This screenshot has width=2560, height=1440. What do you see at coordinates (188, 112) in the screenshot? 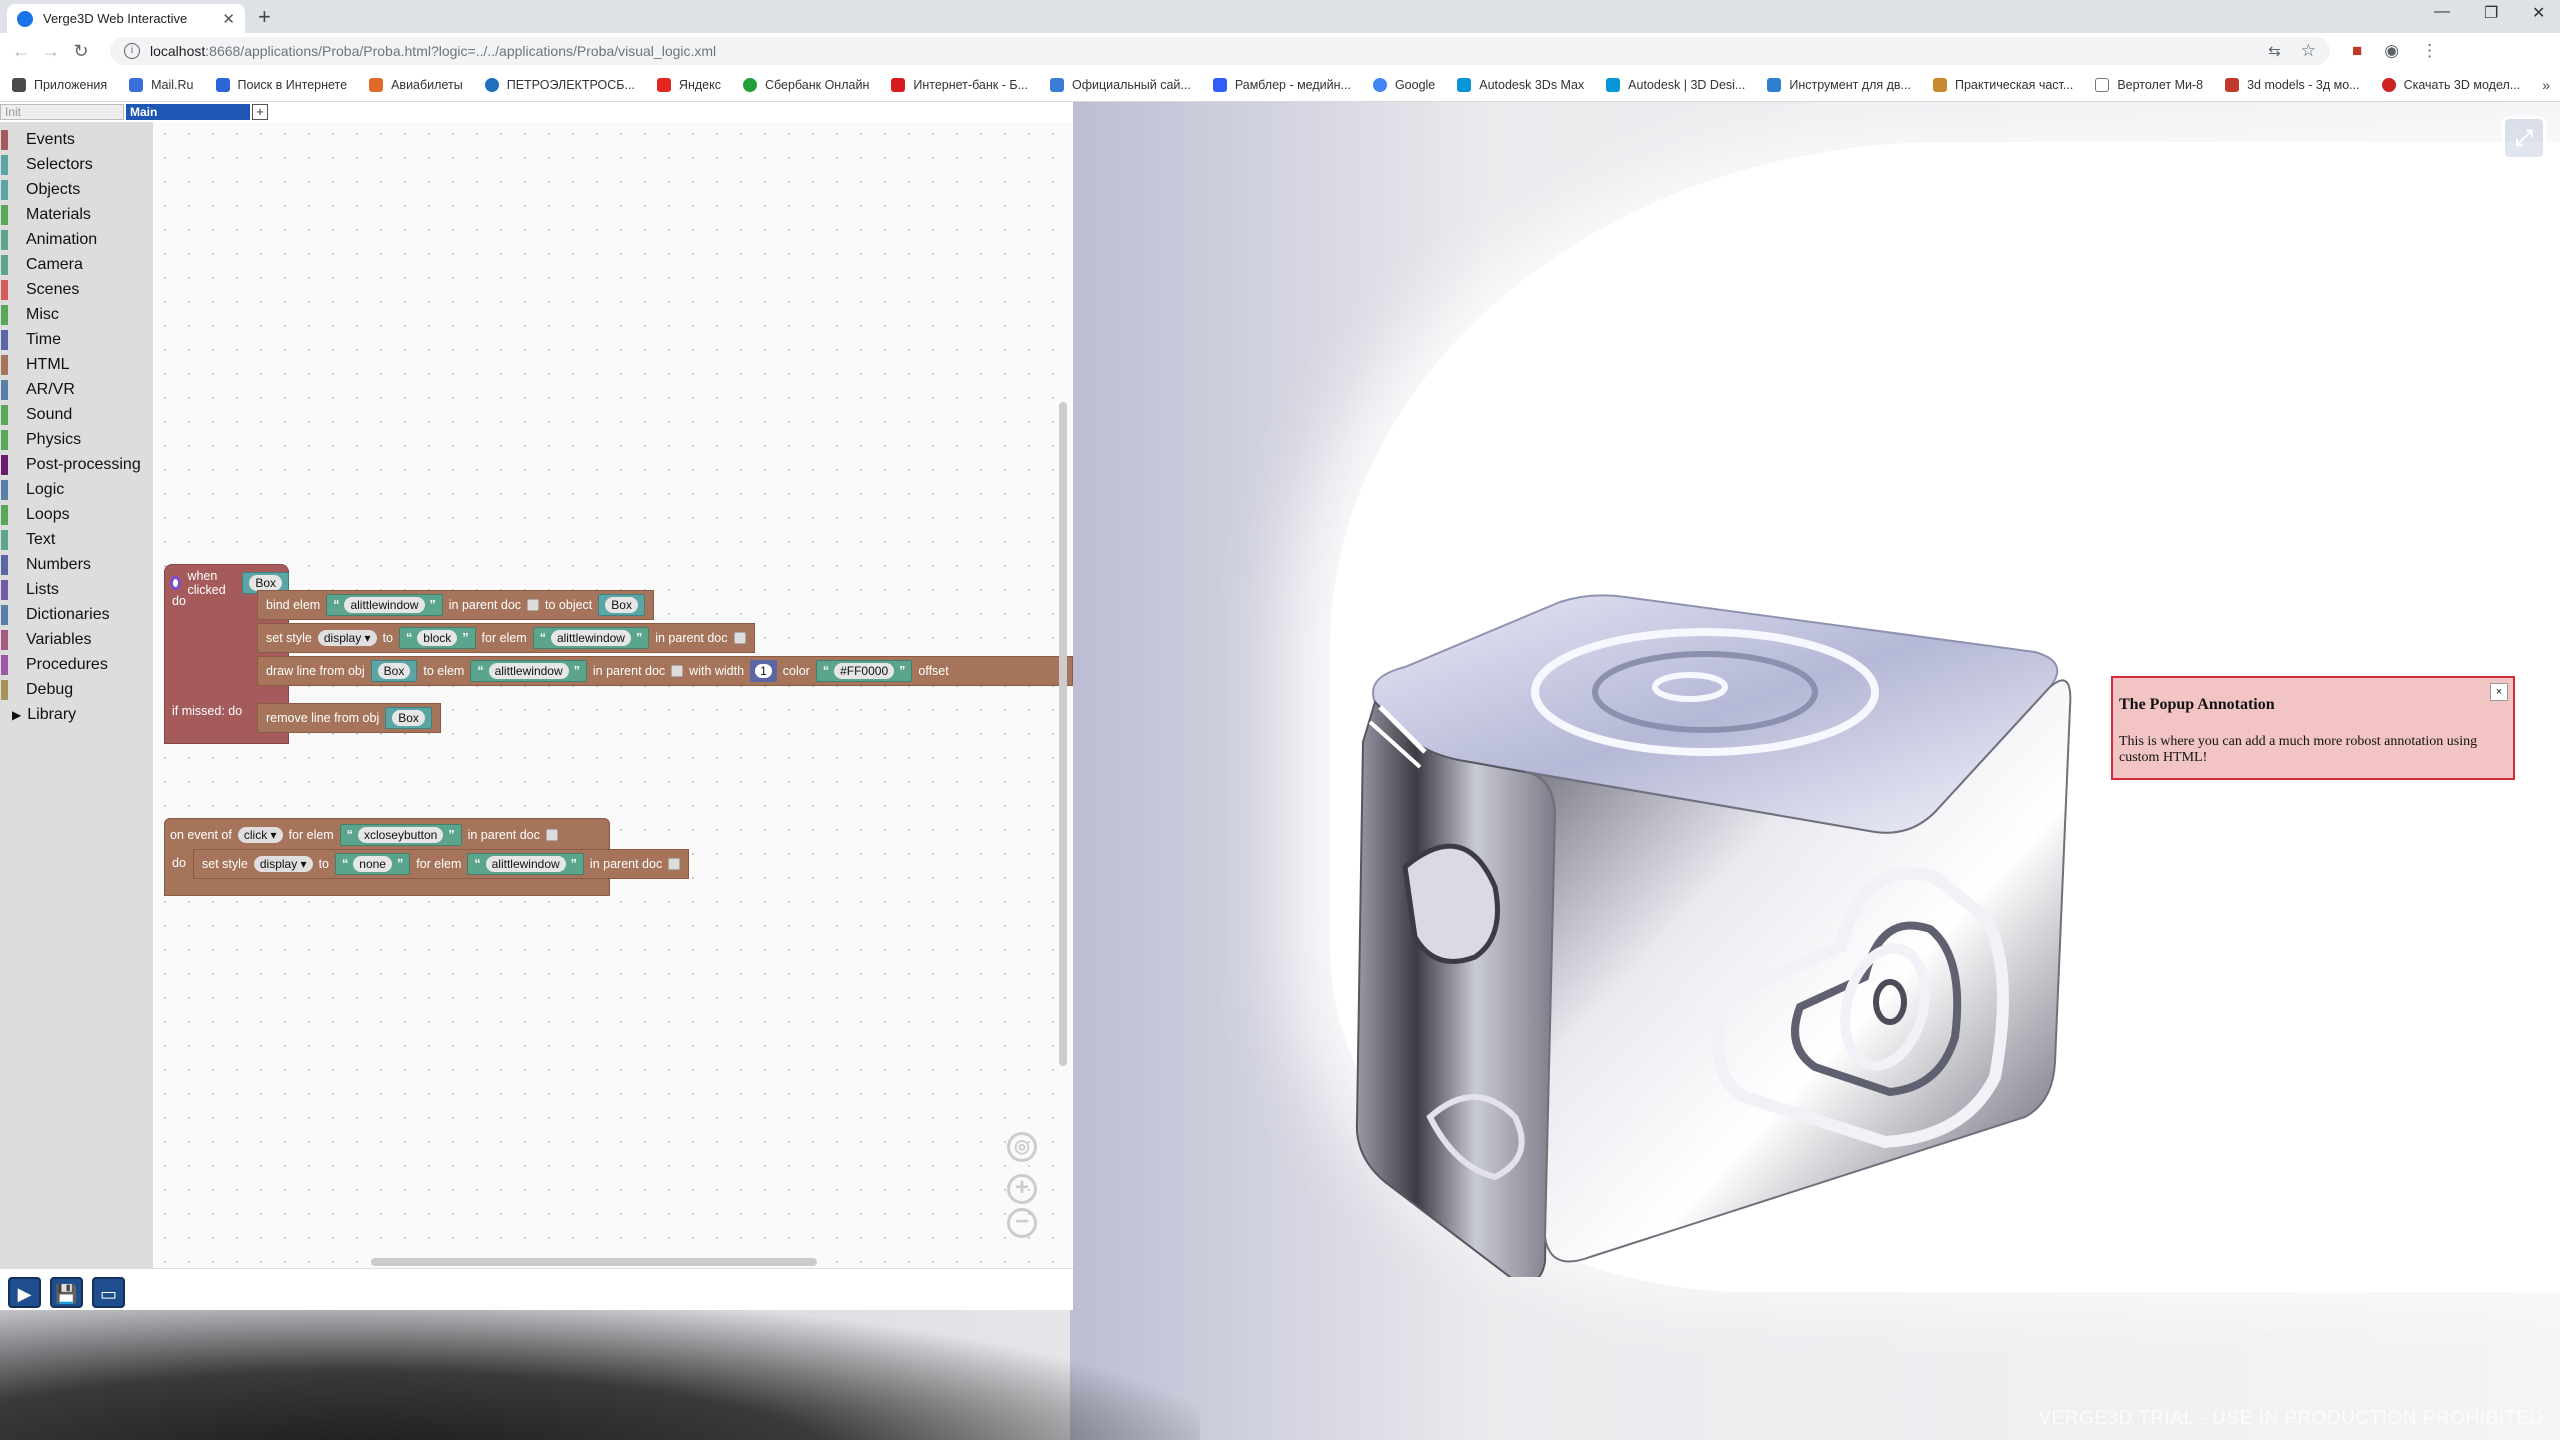
I see `tab-main: Main` at bounding box center [188, 112].